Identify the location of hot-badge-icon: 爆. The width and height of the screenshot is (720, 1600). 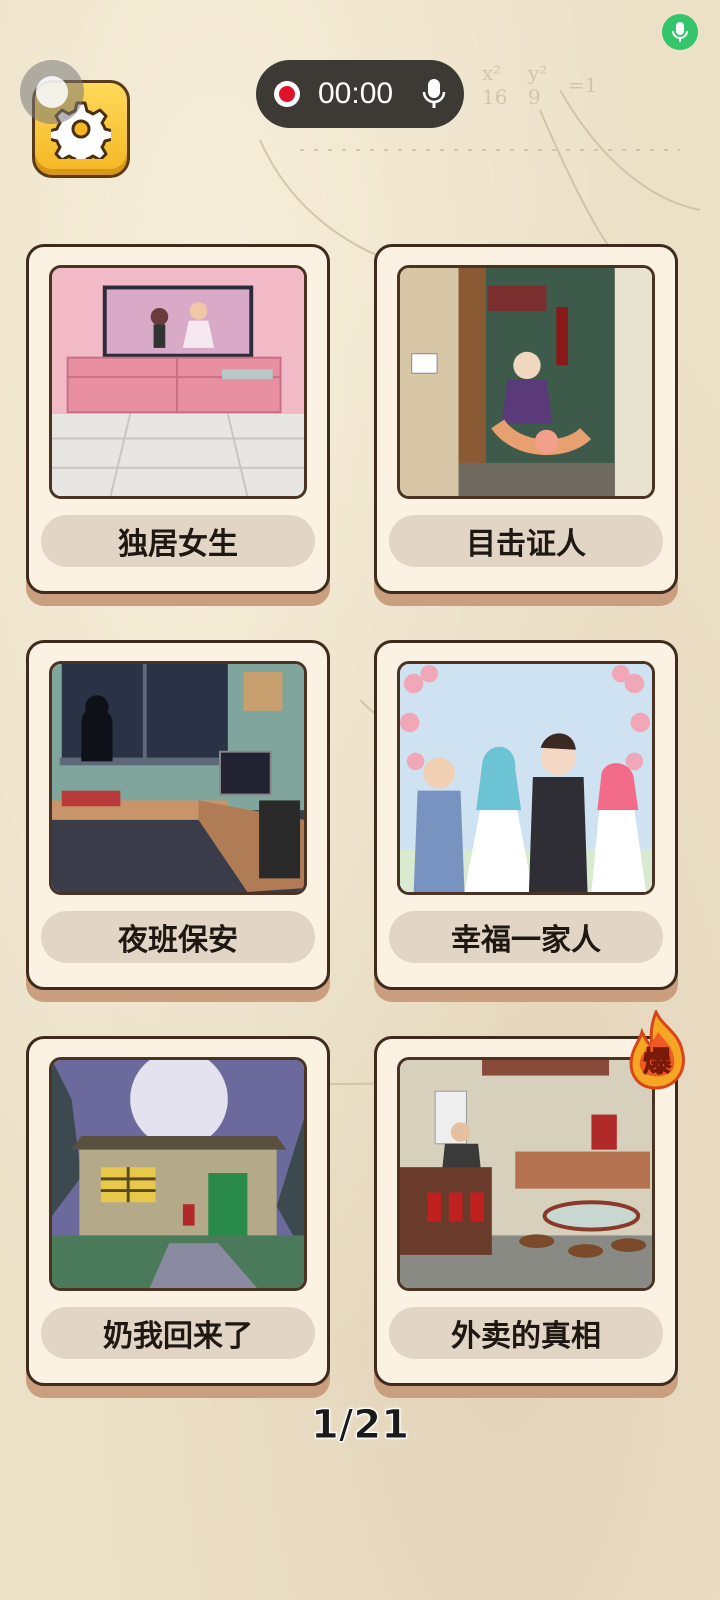
(657, 1050).